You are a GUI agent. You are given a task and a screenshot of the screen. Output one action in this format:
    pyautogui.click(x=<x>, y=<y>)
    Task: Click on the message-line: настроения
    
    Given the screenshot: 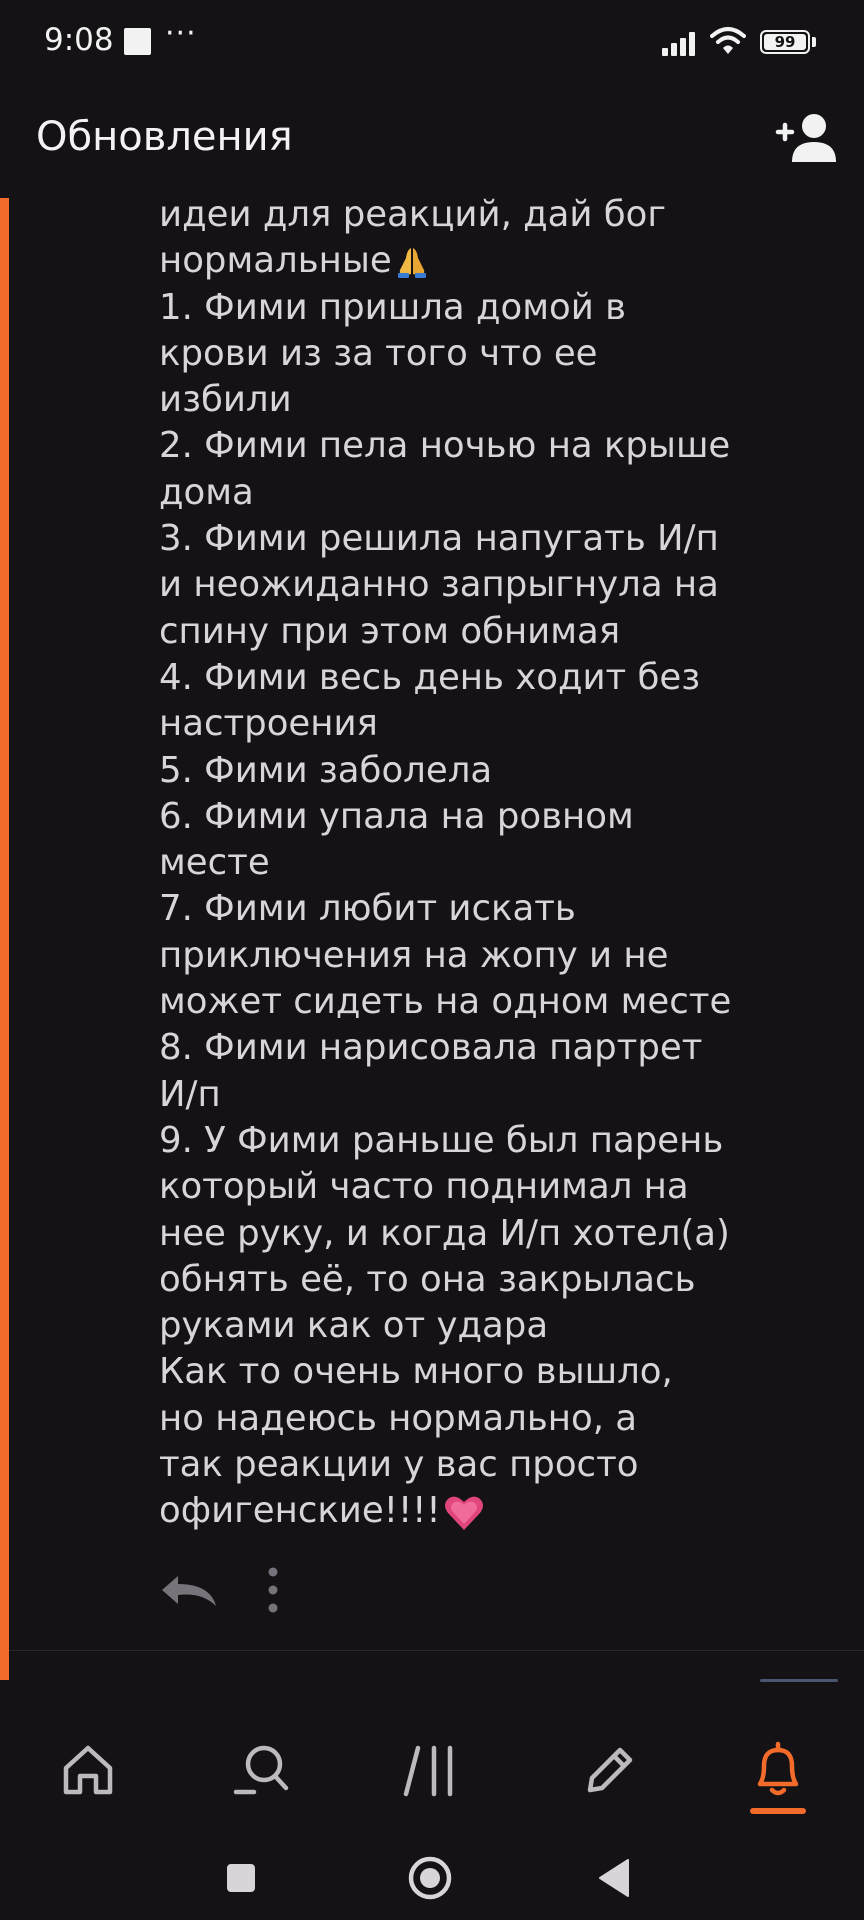 What is the action you would take?
    pyautogui.click(x=268, y=724)
    